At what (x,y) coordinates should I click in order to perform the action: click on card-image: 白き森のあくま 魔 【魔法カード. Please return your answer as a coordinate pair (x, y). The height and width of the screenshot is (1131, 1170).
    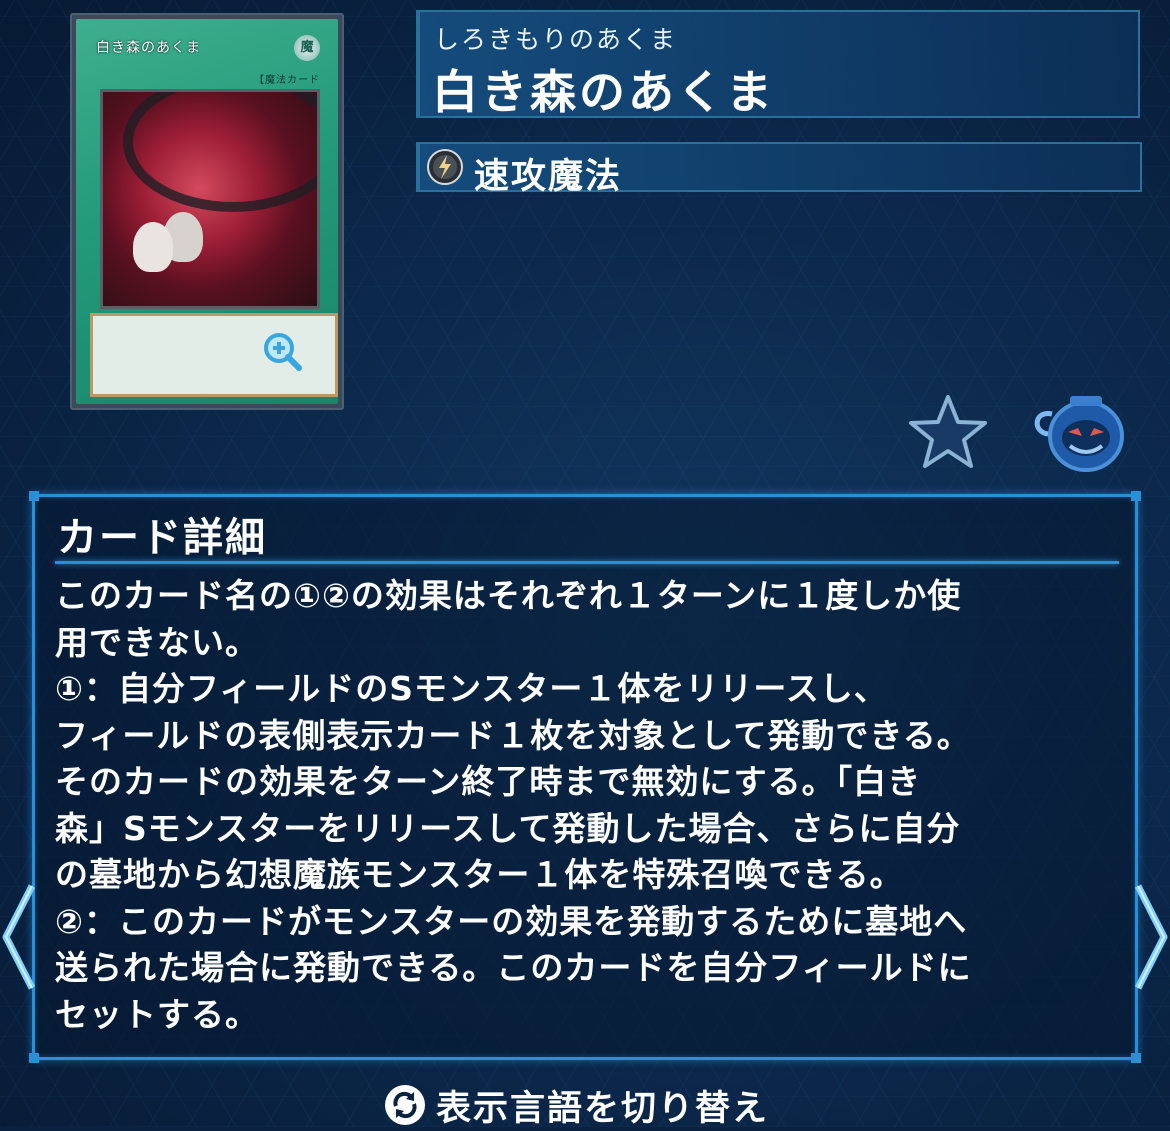
    Looking at the image, I should click on (207, 211).